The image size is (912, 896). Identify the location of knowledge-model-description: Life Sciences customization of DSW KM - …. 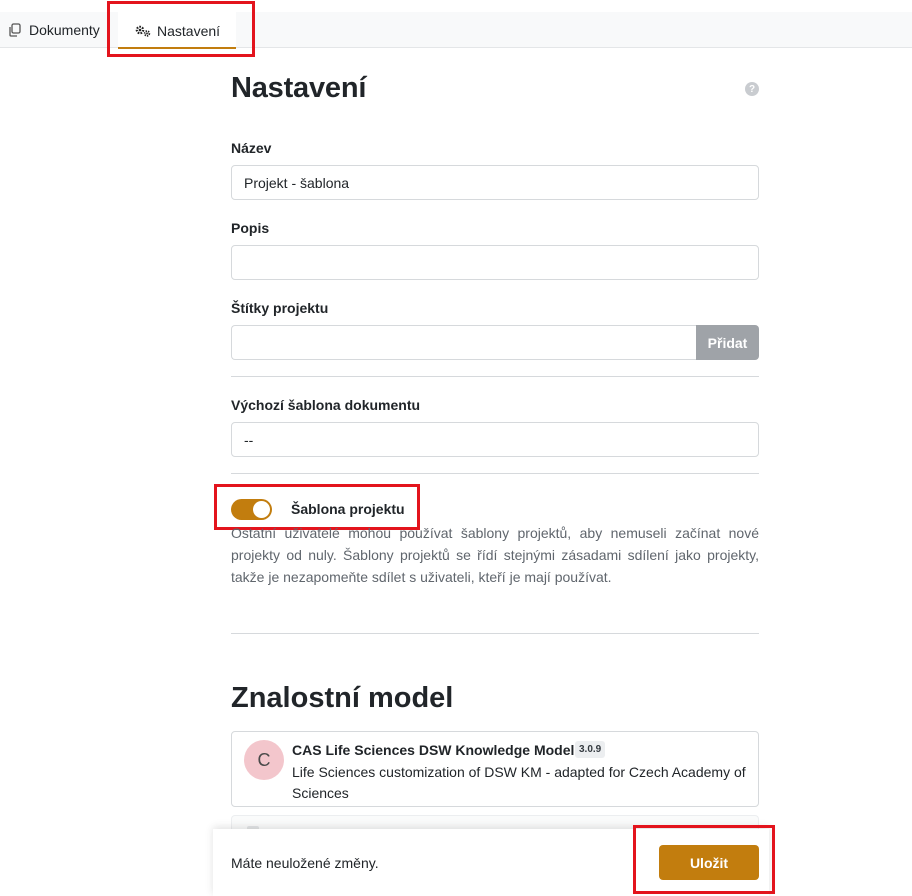
(519, 782).